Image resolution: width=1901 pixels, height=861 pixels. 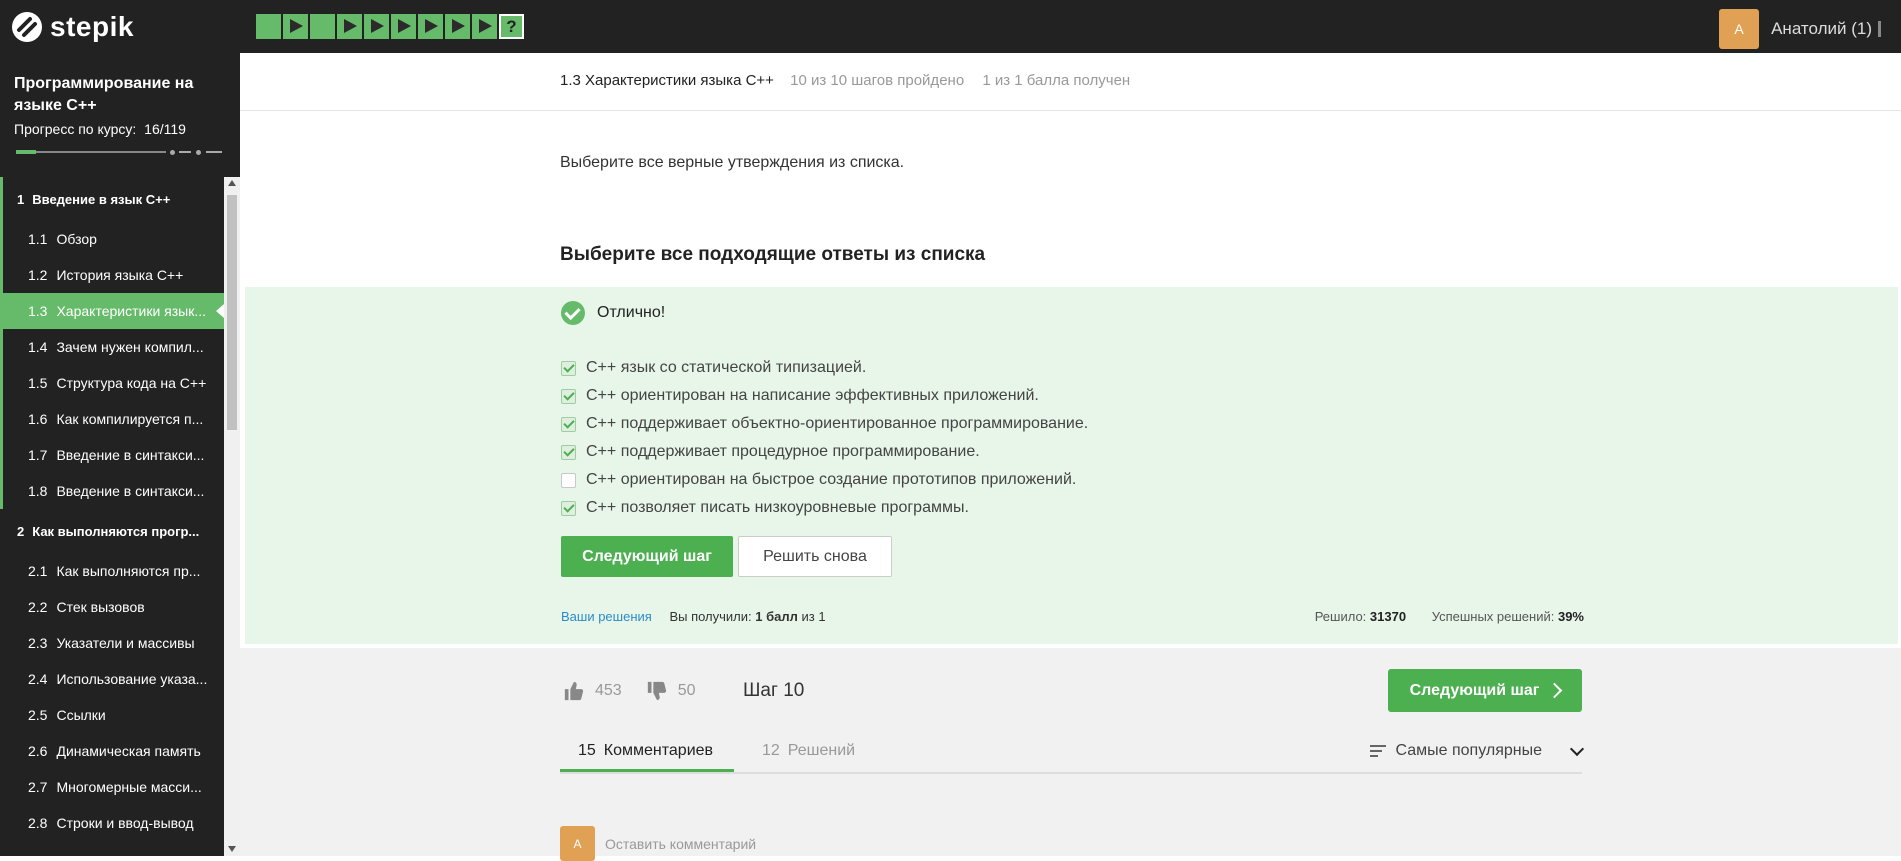 I want to click on dislikes-count: 50, so click(x=686, y=690).